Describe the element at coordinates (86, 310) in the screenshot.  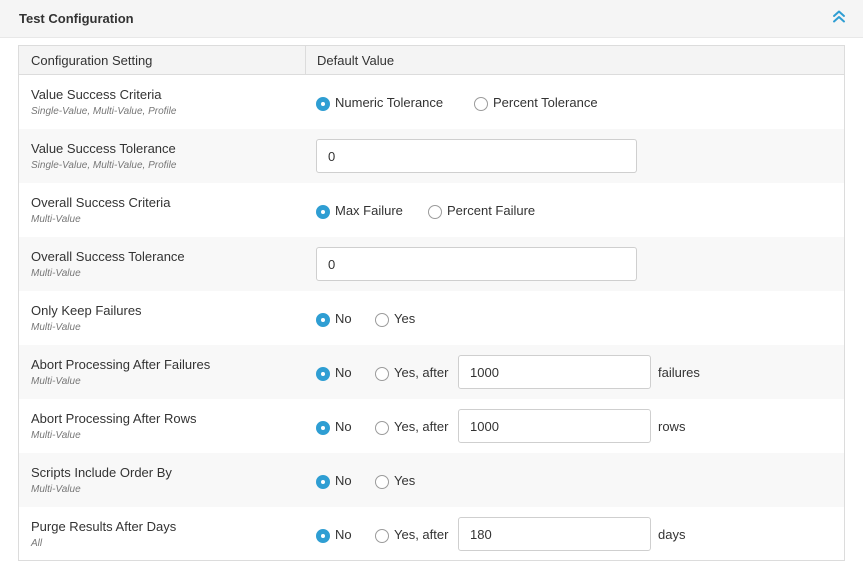
I see `setting-name: Only Keep Failures` at that location.